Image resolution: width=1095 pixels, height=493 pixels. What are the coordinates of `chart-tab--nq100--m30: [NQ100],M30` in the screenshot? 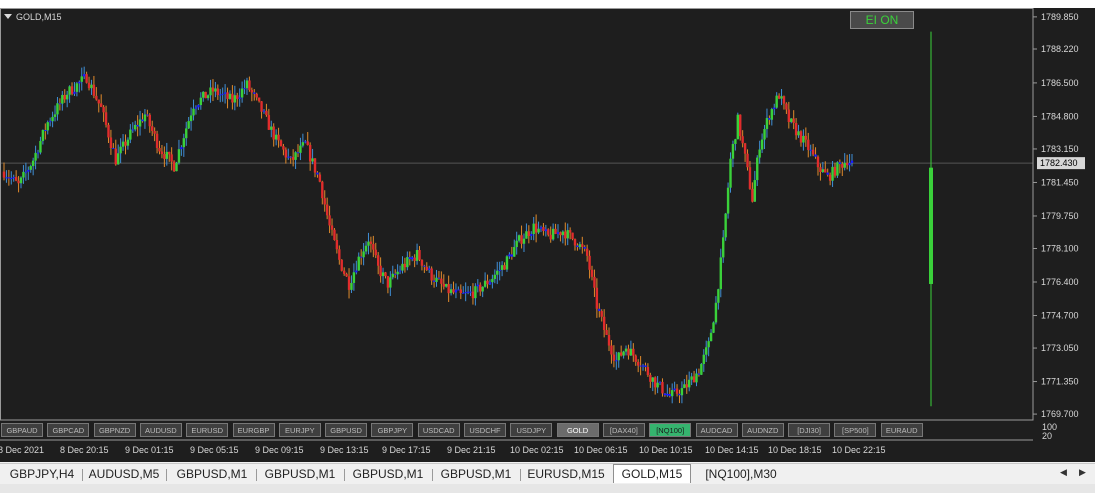 It's located at (741, 474).